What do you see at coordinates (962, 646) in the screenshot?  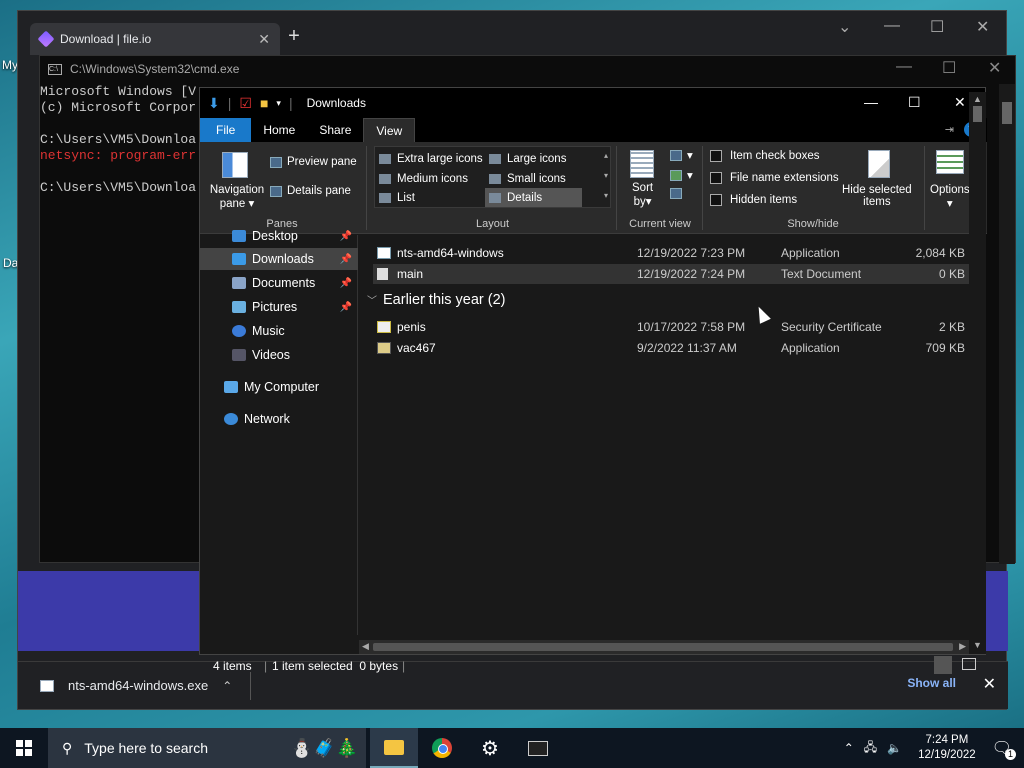 I see `chevron-right-icon: ▶` at bounding box center [962, 646].